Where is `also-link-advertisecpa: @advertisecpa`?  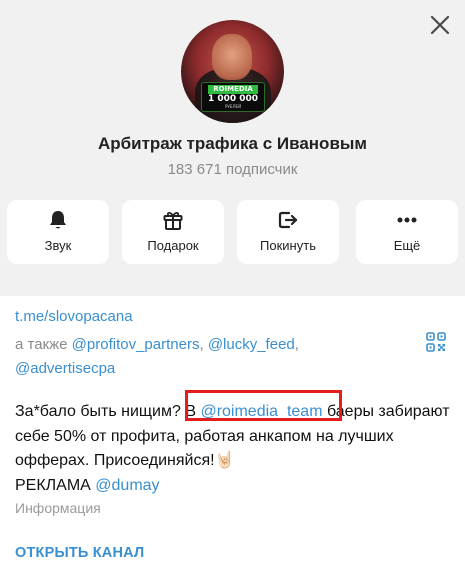 also-link-advertisecpa: @advertisecpa is located at coordinates (65, 368).